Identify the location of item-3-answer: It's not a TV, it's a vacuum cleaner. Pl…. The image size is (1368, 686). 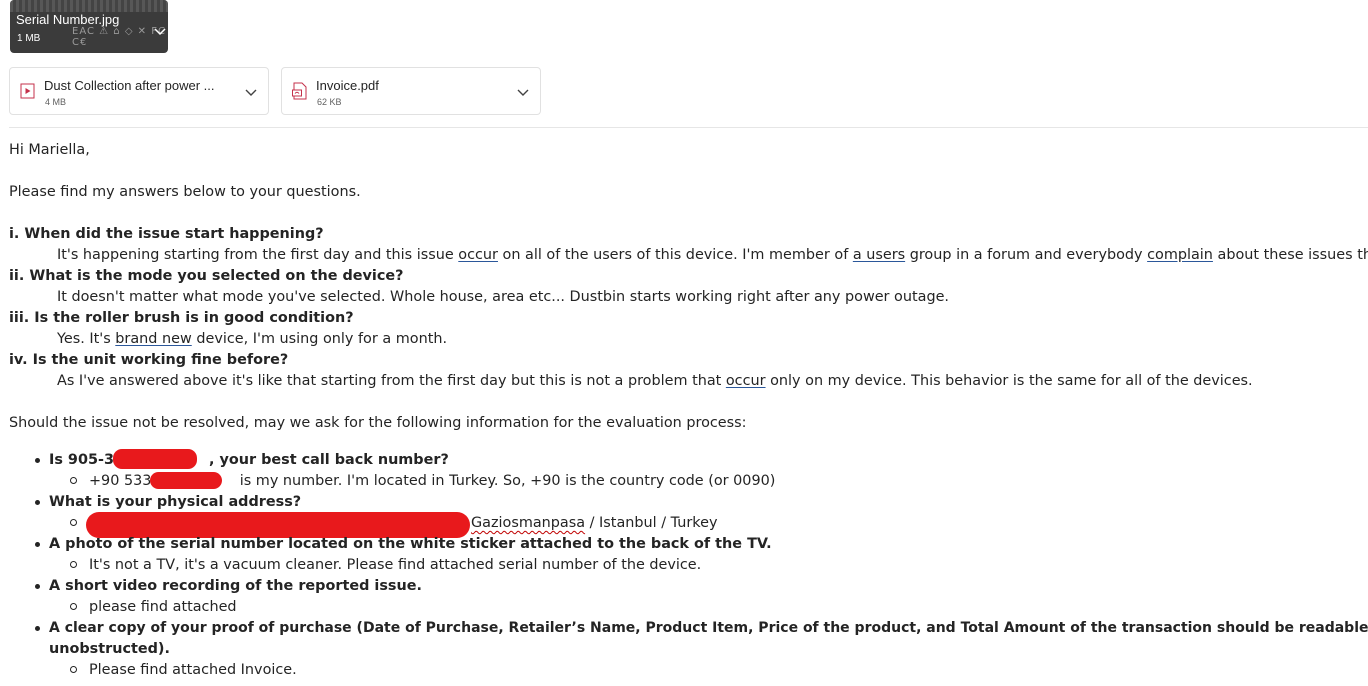
(395, 565).